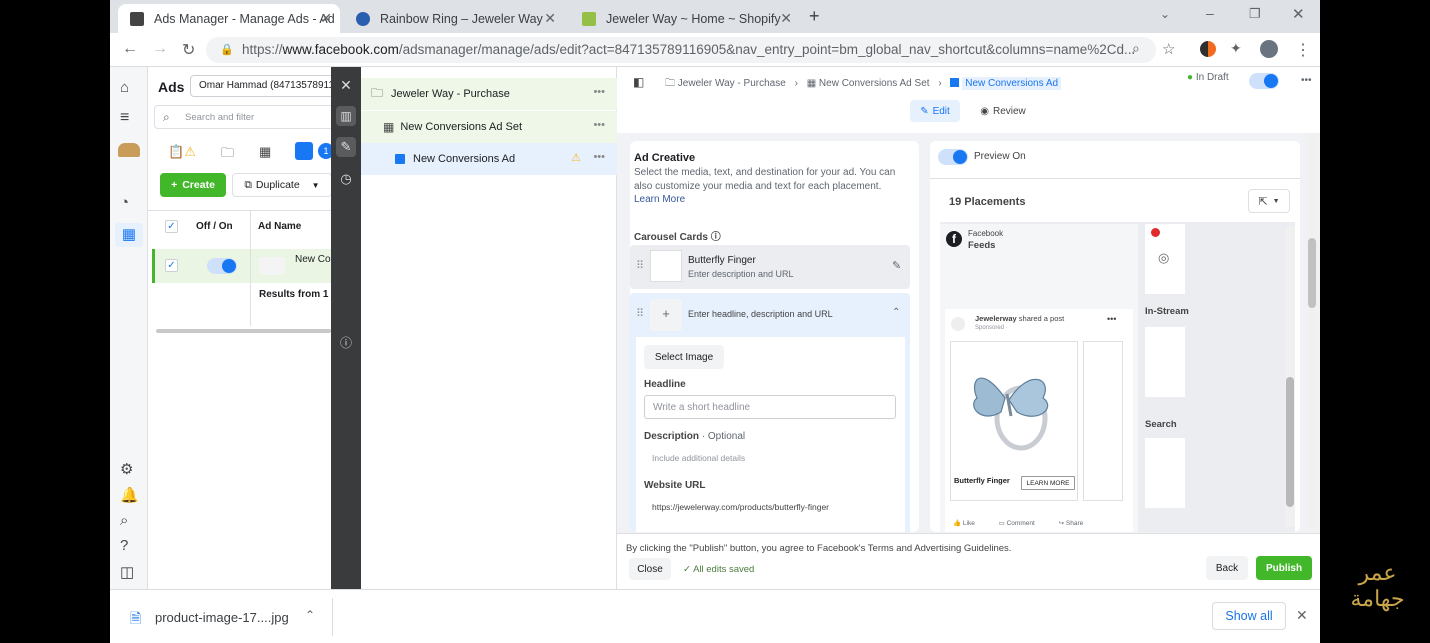 The image size is (1430, 643). I want to click on zoom-search-icon: ⌕, so click(1136, 48).